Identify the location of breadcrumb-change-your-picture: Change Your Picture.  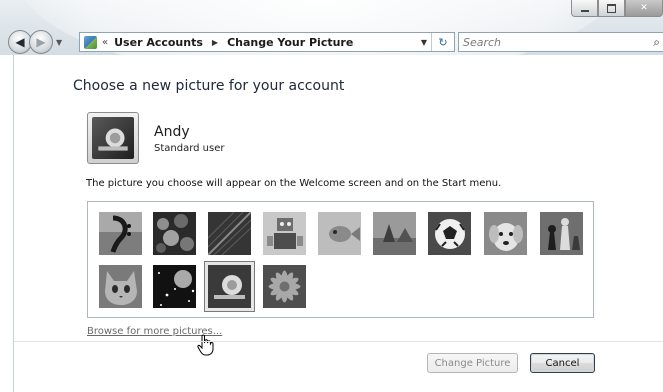
(290, 42).